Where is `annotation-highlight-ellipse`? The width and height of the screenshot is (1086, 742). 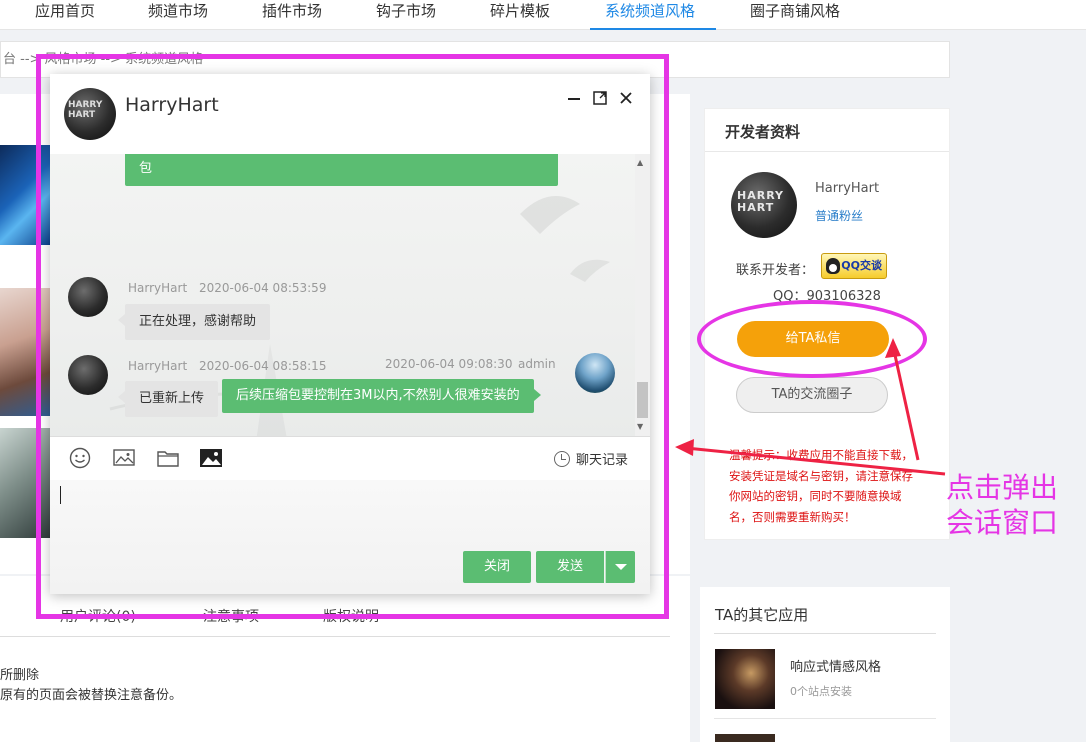 annotation-highlight-ellipse is located at coordinates (812, 339).